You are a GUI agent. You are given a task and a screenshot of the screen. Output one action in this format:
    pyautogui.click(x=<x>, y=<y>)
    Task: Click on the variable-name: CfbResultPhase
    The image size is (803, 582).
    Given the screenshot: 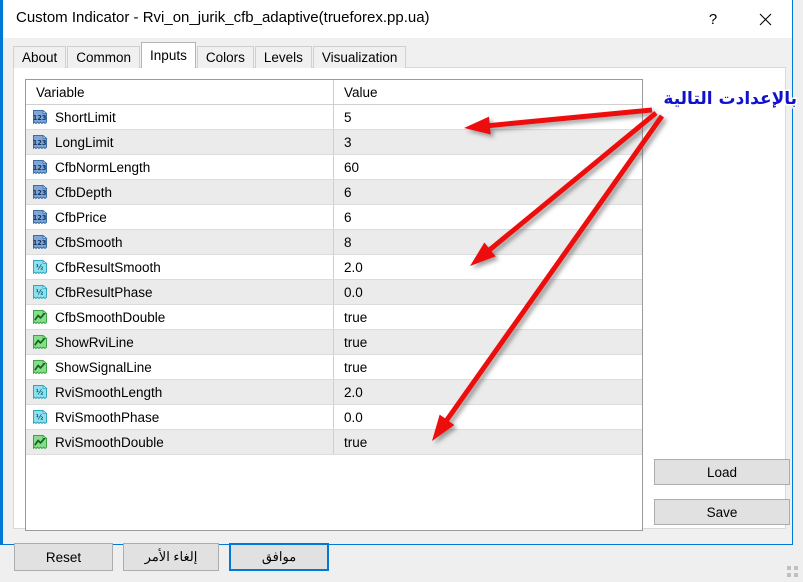 What is the action you would take?
    pyautogui.click(x=104, y=292)
    